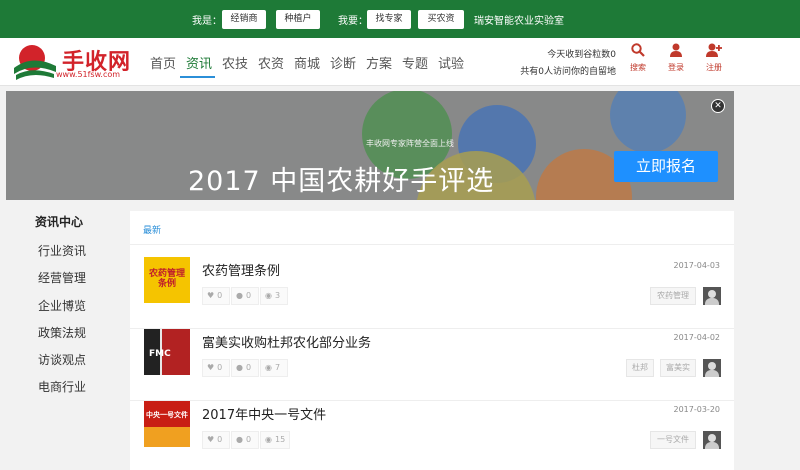 This screenshot has width=800, height=470. What do you see at coordinates (152, 229) in the screenshot?
I see `latest-tab: 最新` at bounding box center [152, 229].